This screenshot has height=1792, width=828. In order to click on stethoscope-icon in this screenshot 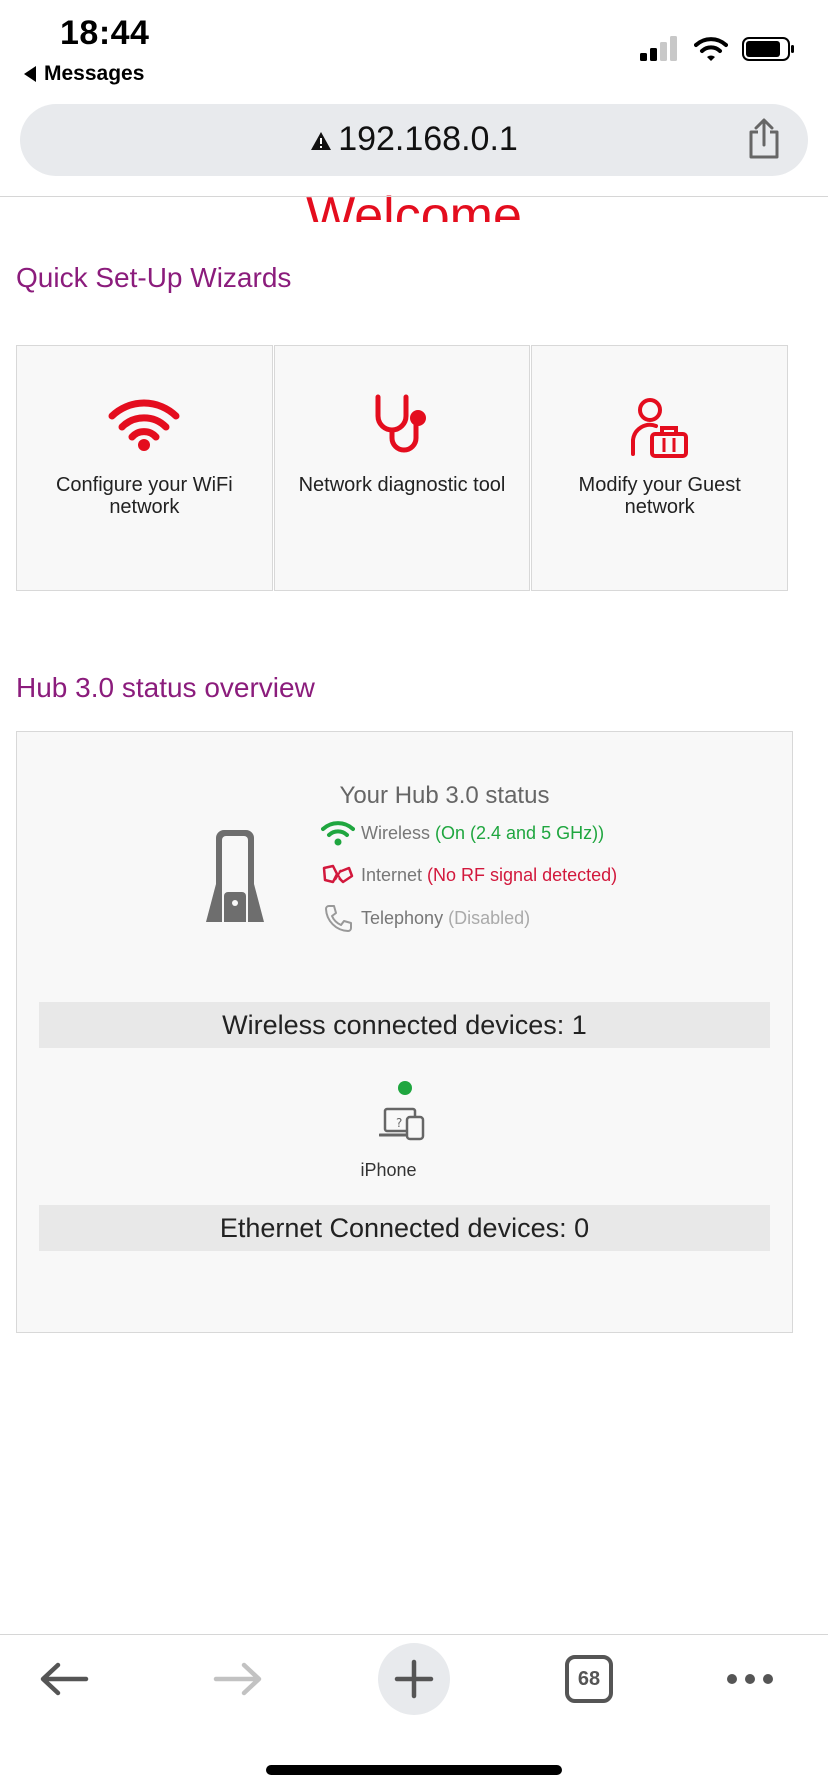, I will do `click(400, 423)`.